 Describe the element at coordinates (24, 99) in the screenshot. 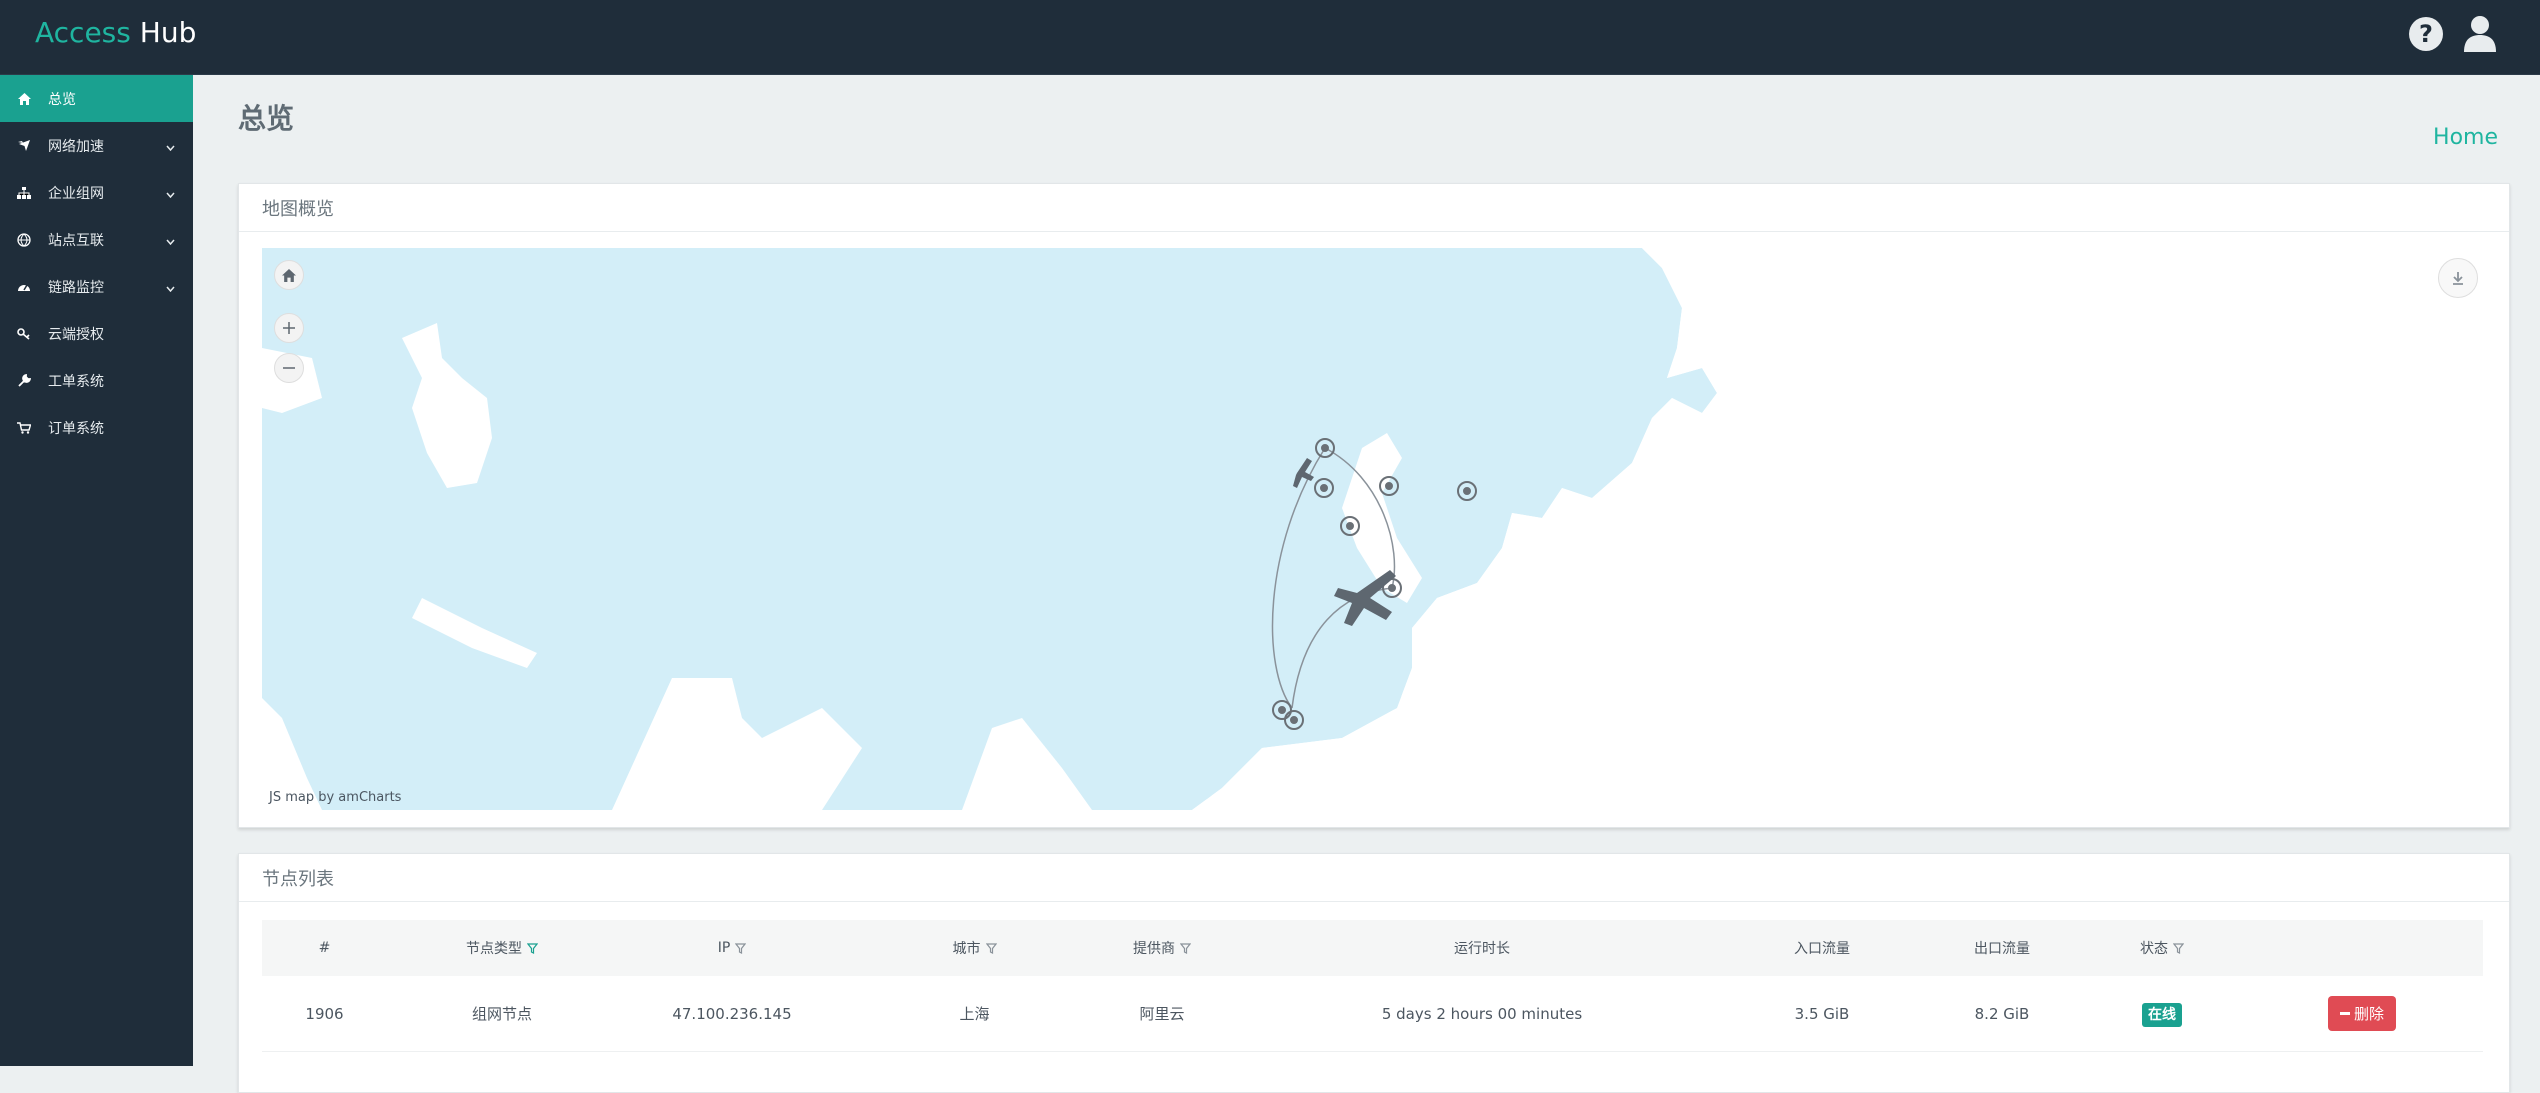

I see `home-icon` at that location.